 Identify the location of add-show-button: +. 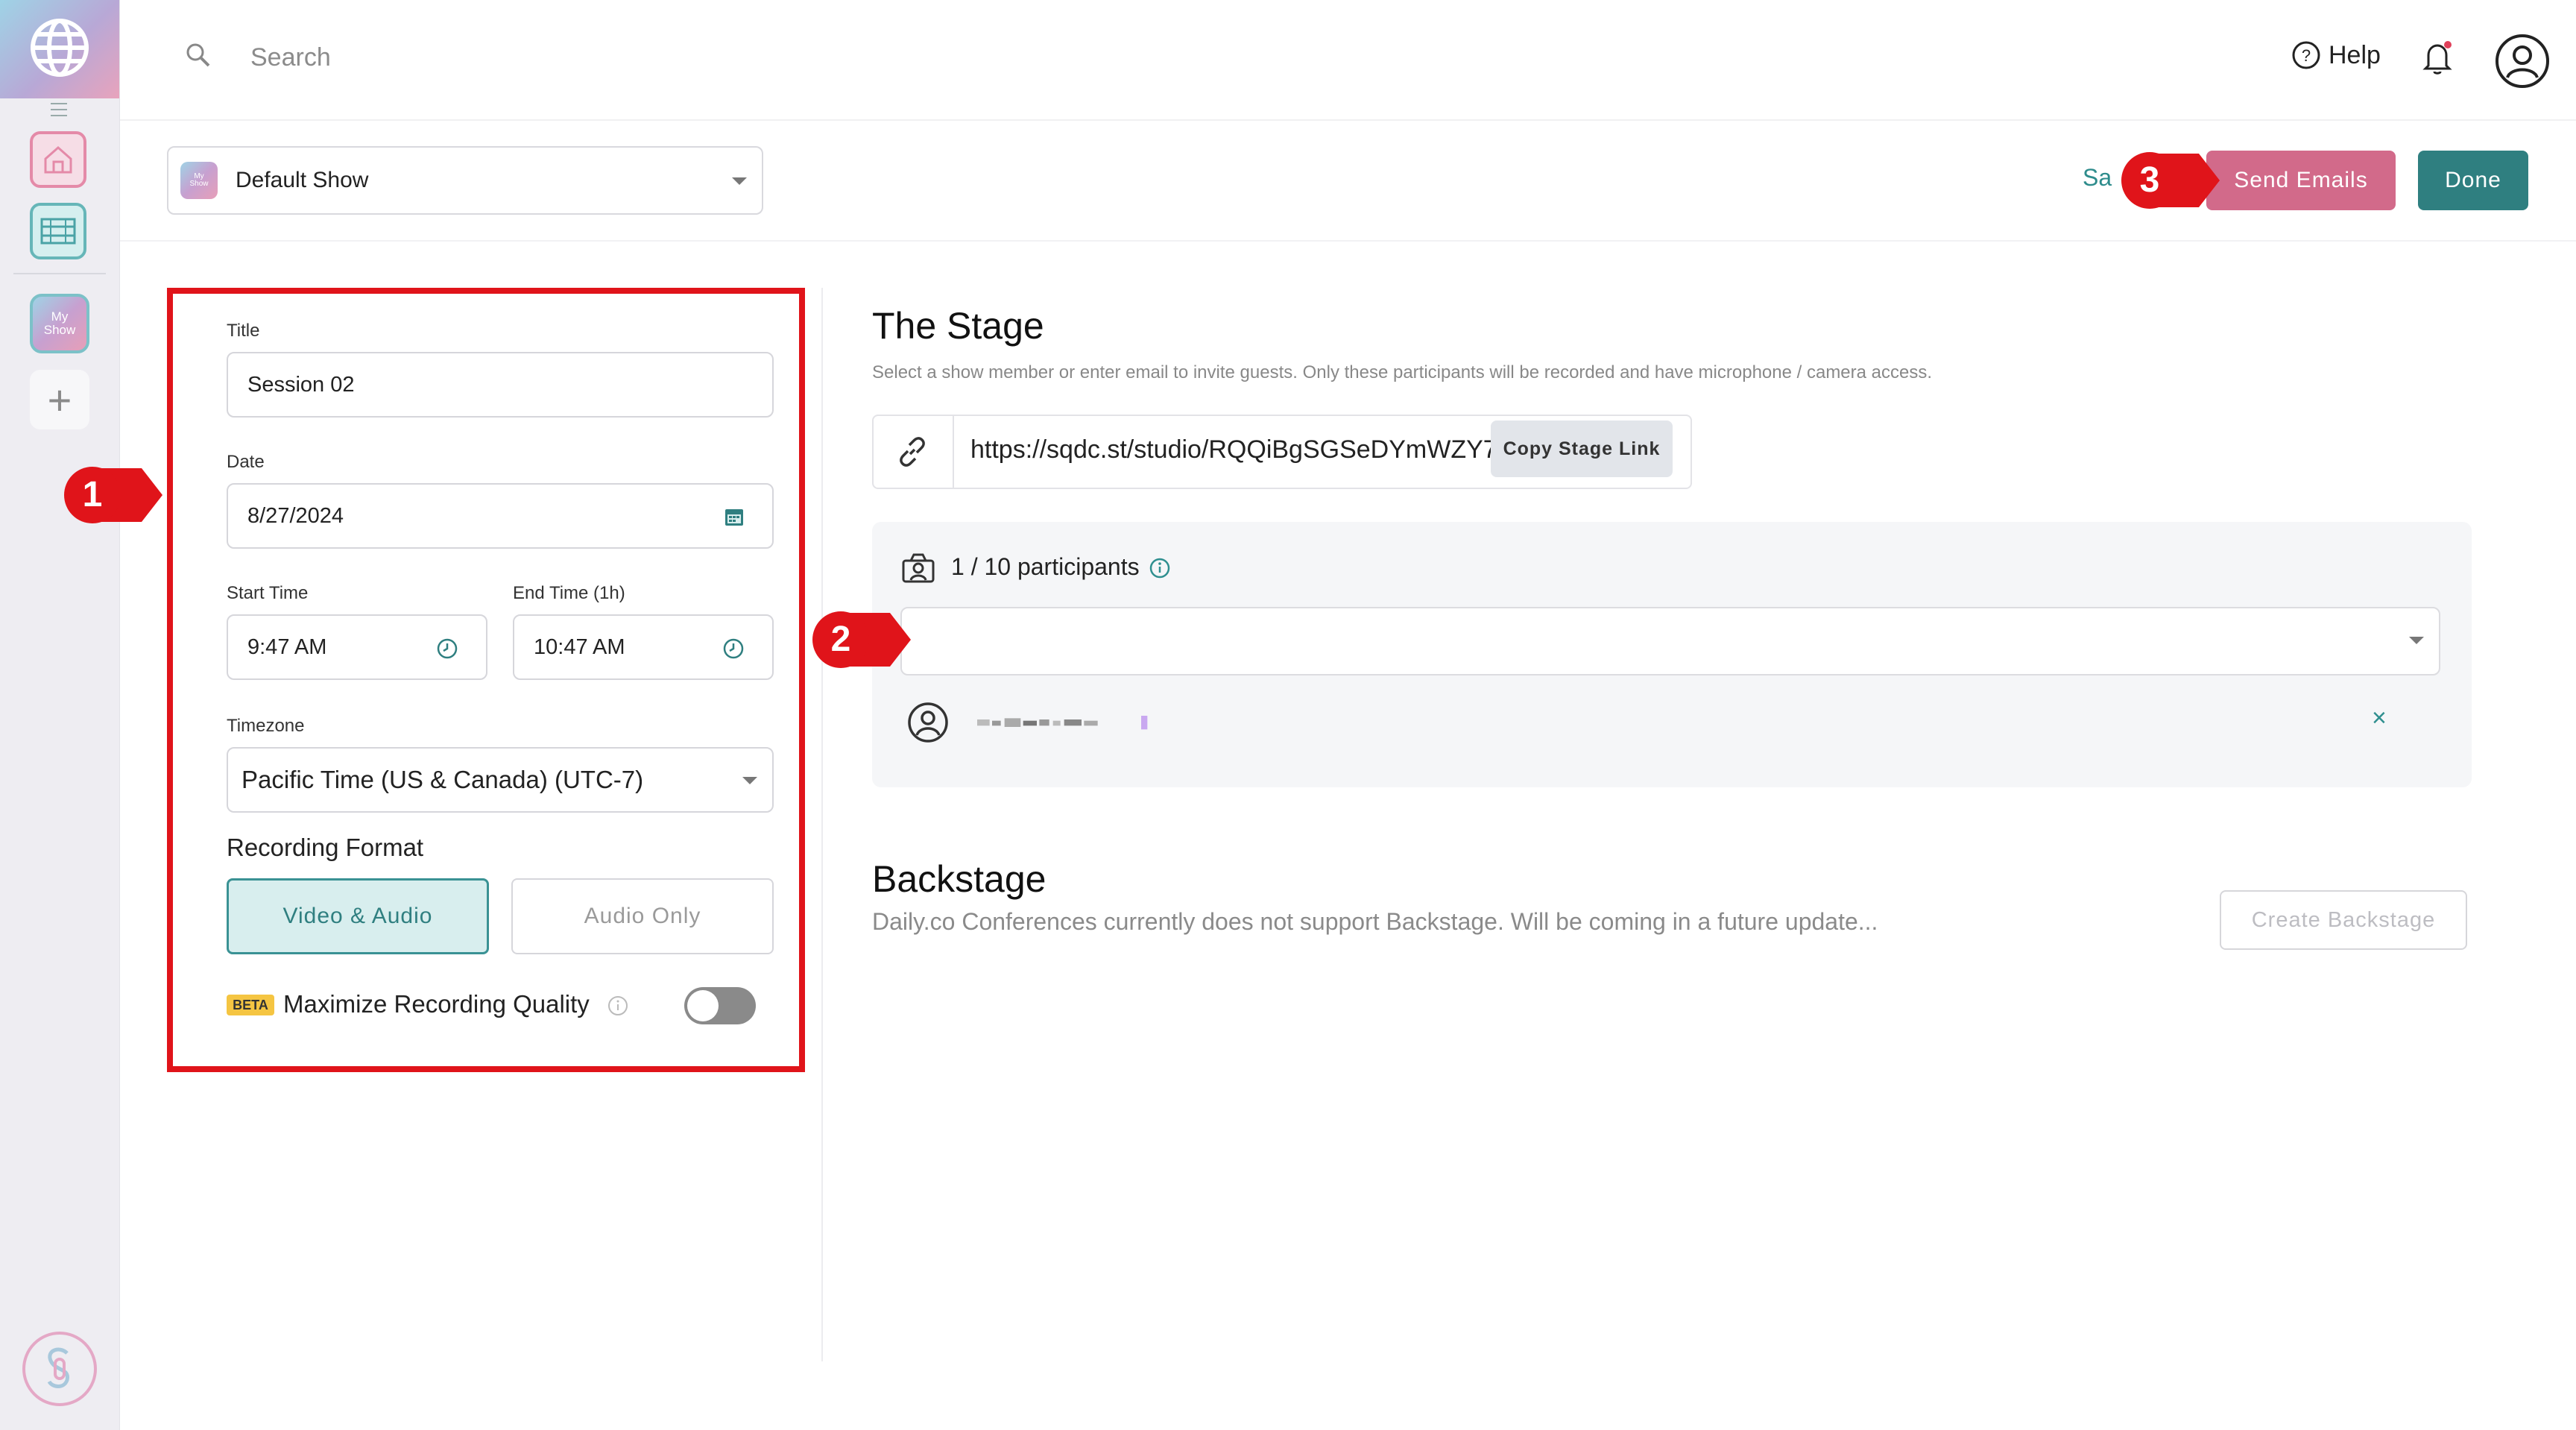
(60, 399).